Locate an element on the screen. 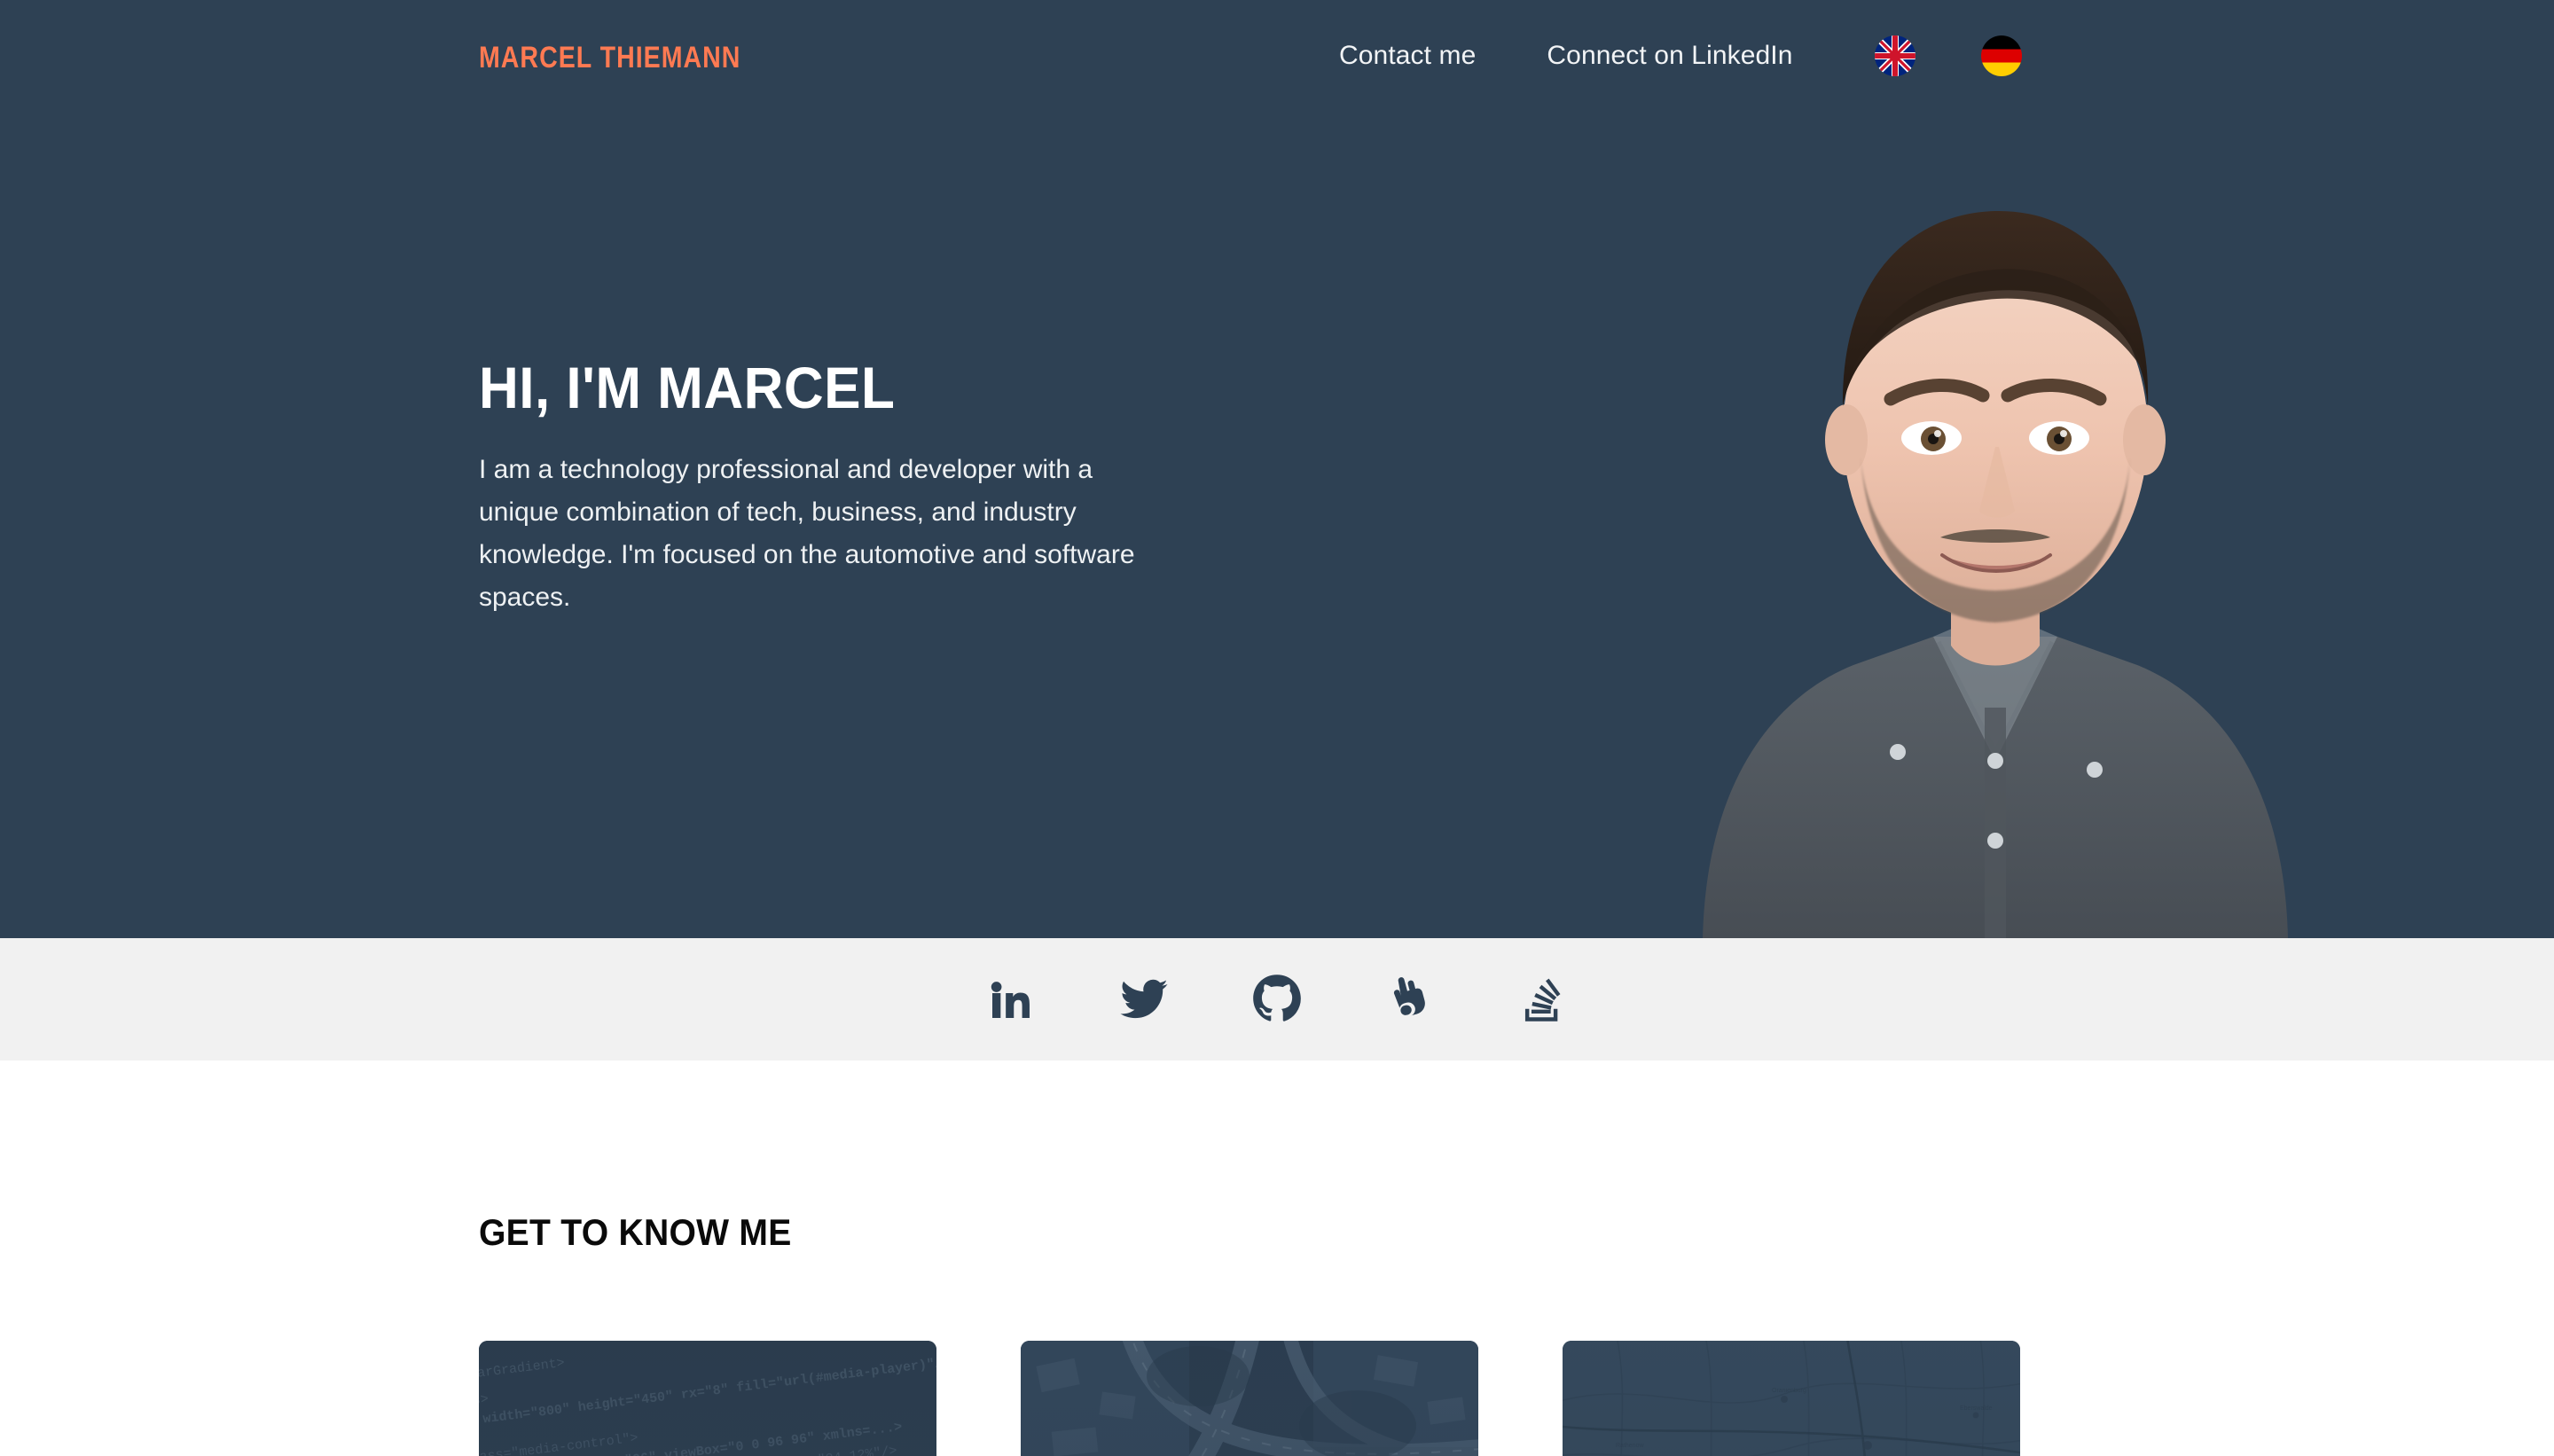 The image size is (2554, 1456). github-icon is located at coordinates (1277, 999).